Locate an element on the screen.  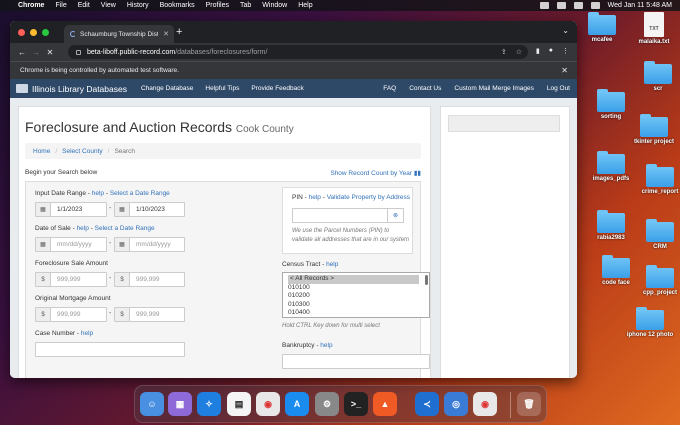
close-tab-icon: ✕ is located at coordinates (166, 34).